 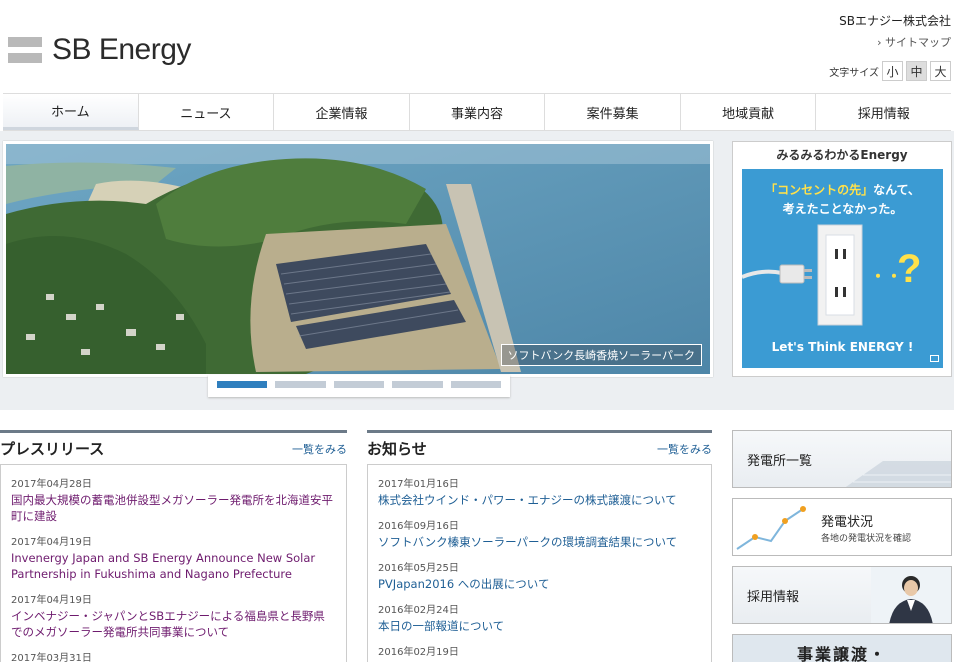 I want to click on font-size-switcher: 文字サイズ 小 中 大, so click(x=890, y=71).